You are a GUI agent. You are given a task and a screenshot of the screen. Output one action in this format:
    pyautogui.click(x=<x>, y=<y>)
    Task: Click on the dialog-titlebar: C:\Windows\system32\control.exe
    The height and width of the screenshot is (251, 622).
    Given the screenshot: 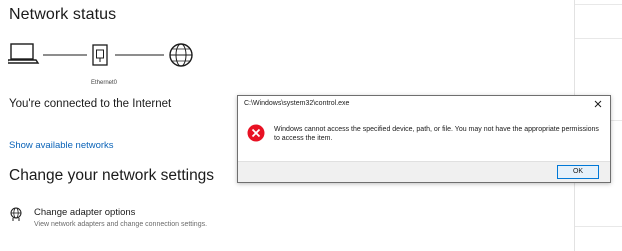 What is the action you would take?
    pyautogui.click(x=424, y=105)
    